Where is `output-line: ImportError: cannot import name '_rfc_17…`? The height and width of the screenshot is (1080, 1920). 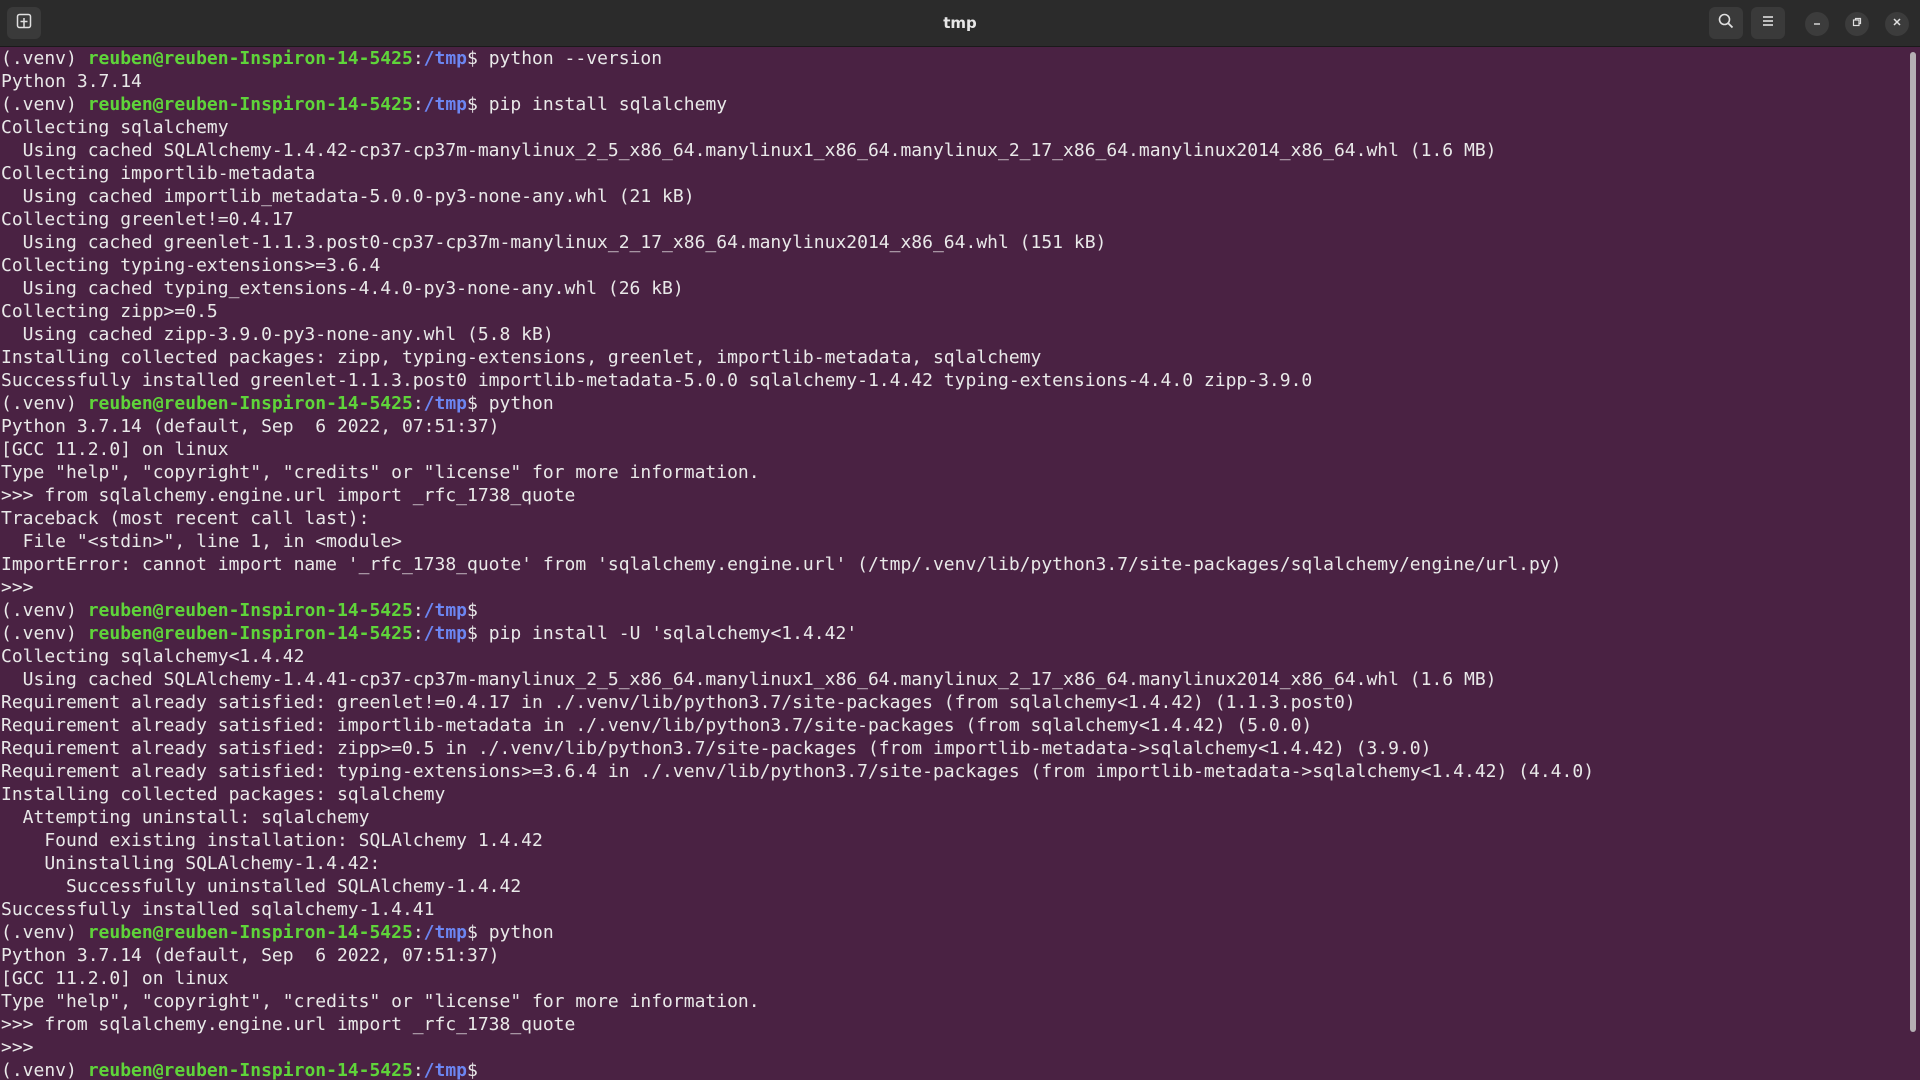 output-line: ImportError: cannot import name '_rfc_17… is located at coordinates (781, 564).